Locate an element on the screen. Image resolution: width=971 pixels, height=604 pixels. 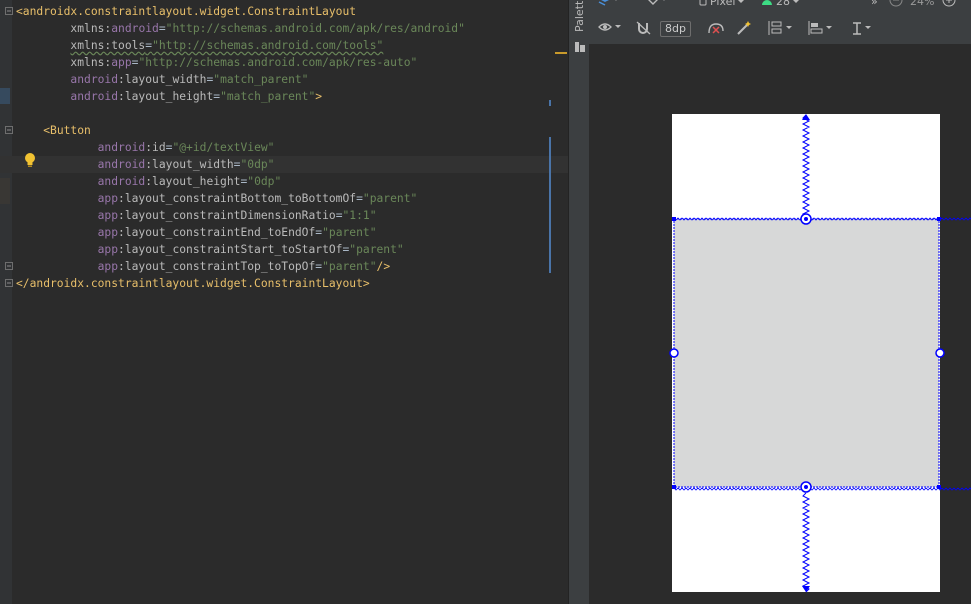
top-anchor-dot is located at coordinates (806, 219).